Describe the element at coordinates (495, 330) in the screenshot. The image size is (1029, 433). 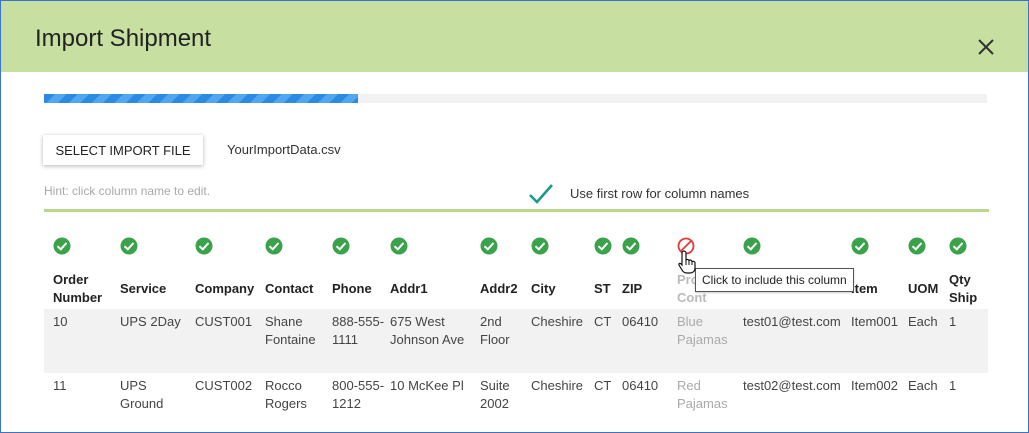
I see `table-cell-addr2: 2nd Floor` at that location.